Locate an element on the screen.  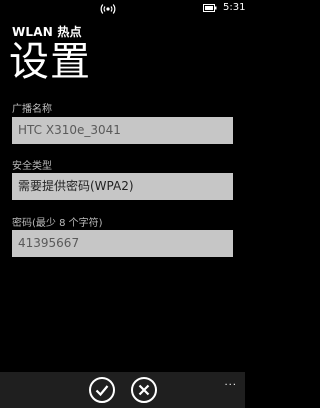
close-icon is located at coordinates (144, 390).